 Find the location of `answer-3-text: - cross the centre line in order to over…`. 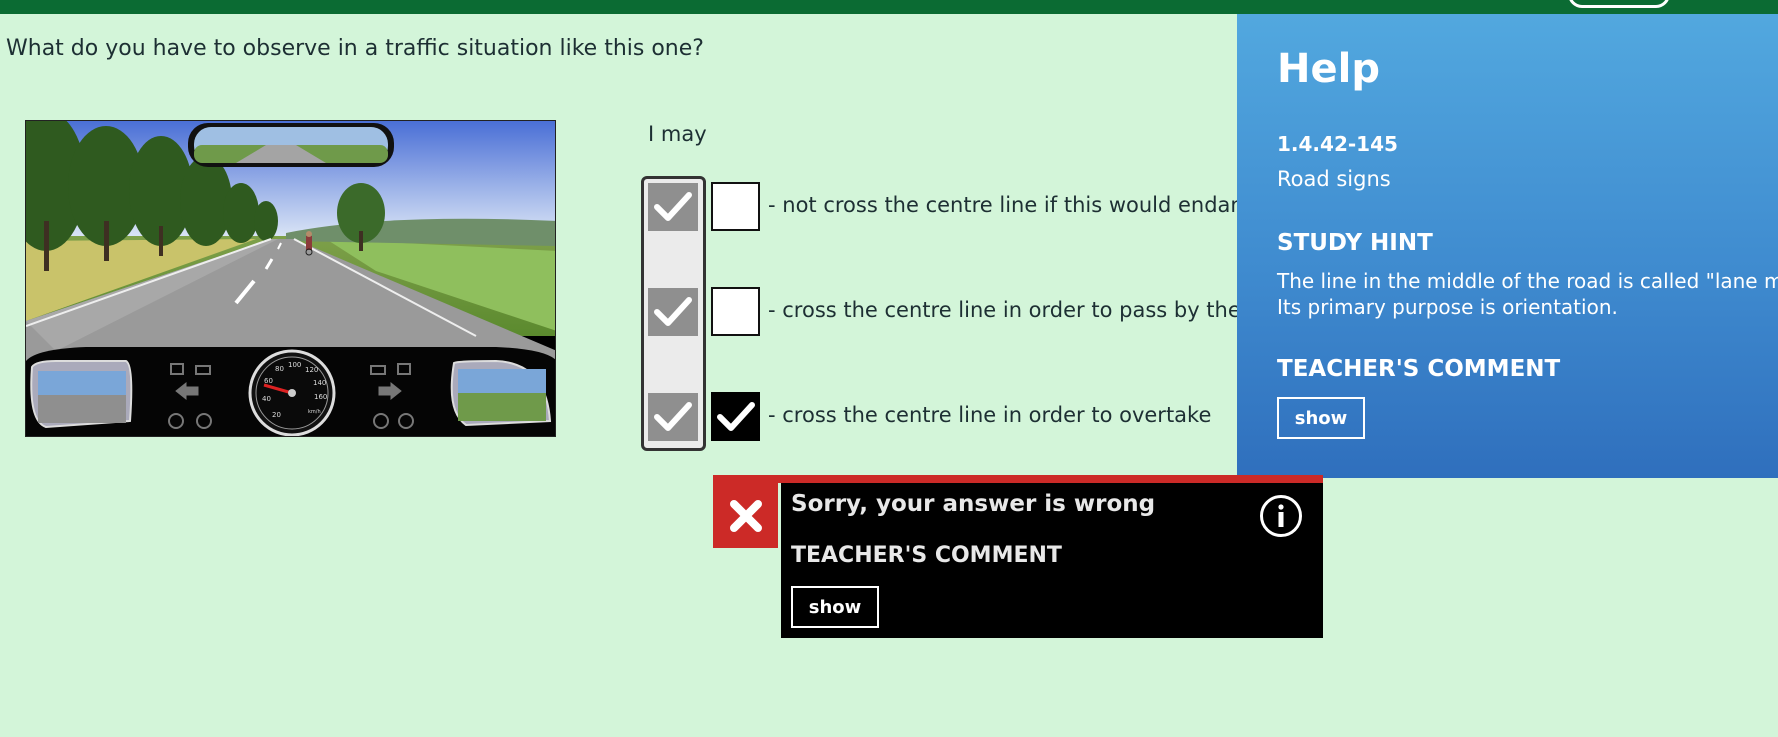

answer-3-text: - cross the centre line in order to over… is located at coordinates (990, 415).